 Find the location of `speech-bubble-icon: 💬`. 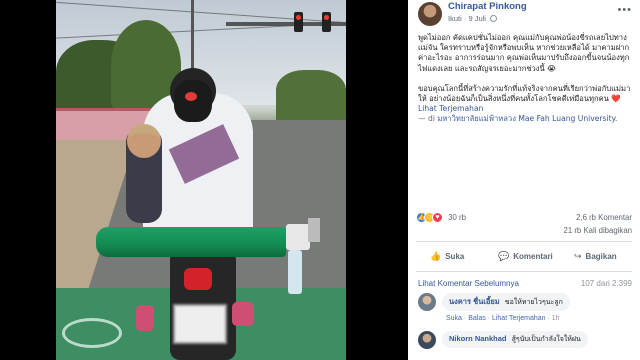

speech-bubble-icon: 💬 is located at coordinates (504, 256).